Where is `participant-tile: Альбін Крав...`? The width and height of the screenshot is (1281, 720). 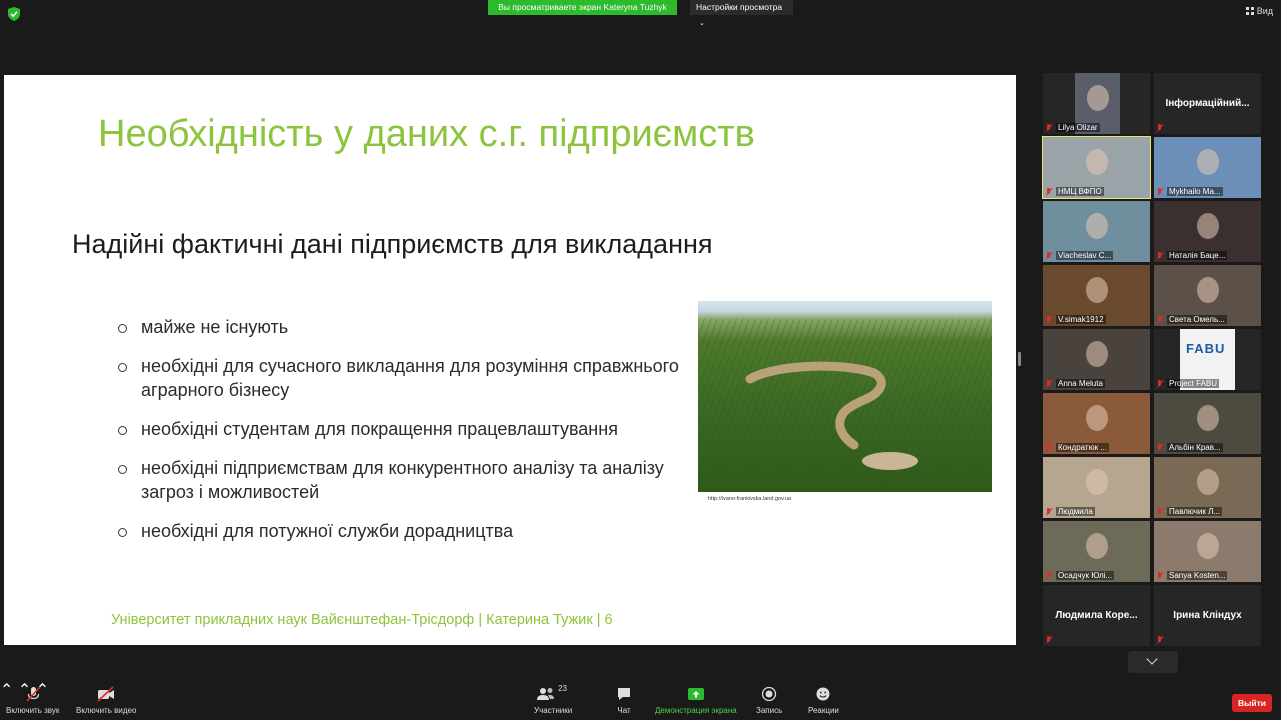 participant-tile: Альбін Крав... is located at coordinates (1207, 423).